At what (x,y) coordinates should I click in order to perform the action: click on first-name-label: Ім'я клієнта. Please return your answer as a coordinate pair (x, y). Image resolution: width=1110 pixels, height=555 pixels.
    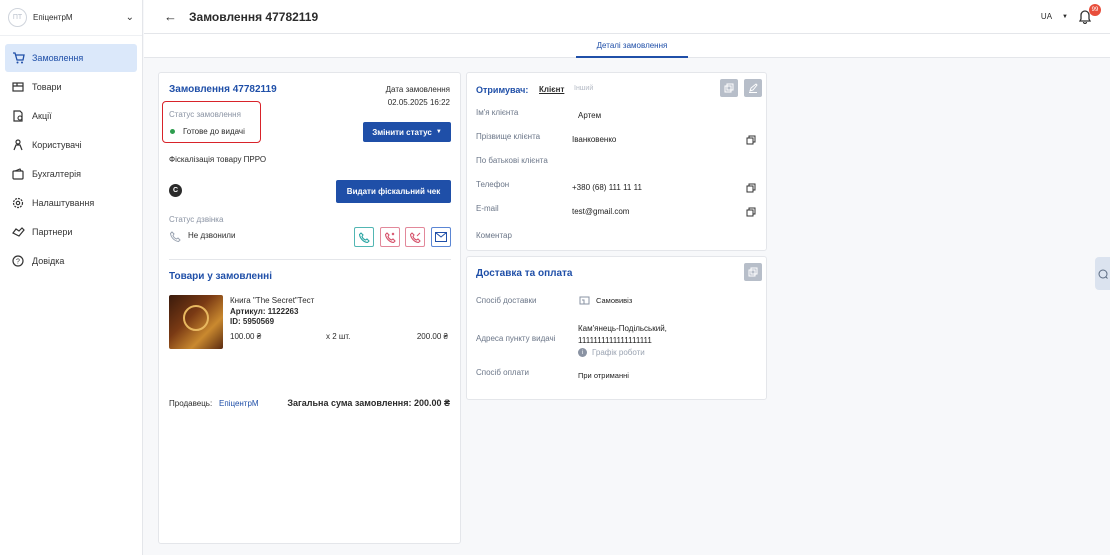
    Looking at the image, I should click on (497, 112).